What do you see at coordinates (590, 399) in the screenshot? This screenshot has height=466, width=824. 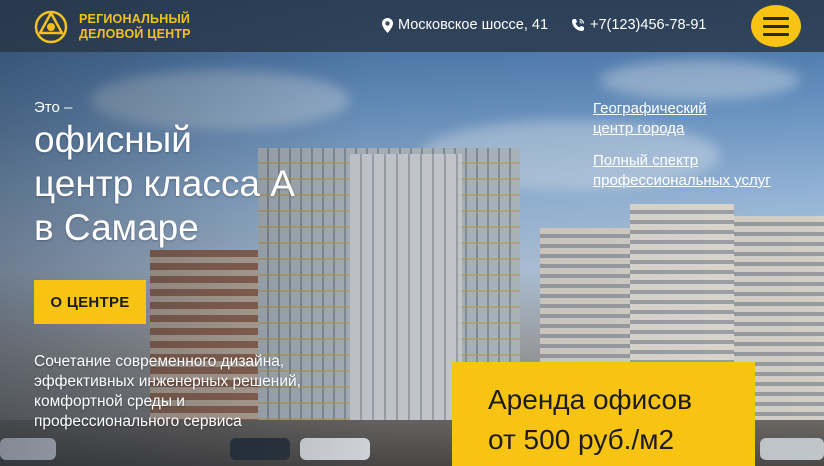 I see `promo-line-1: Аренда офисов` at bounding box center [590, 399].